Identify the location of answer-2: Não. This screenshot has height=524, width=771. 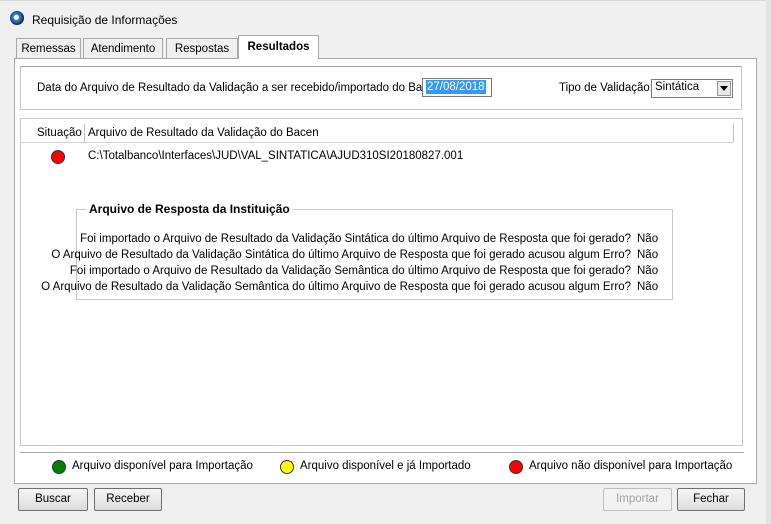
(648, 255).